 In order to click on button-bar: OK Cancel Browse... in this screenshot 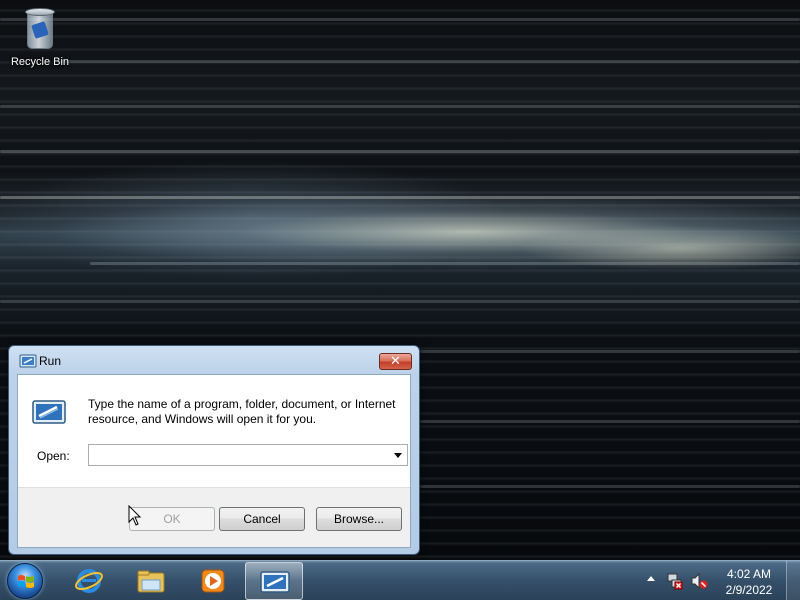, I will do `click(214, 517)`.